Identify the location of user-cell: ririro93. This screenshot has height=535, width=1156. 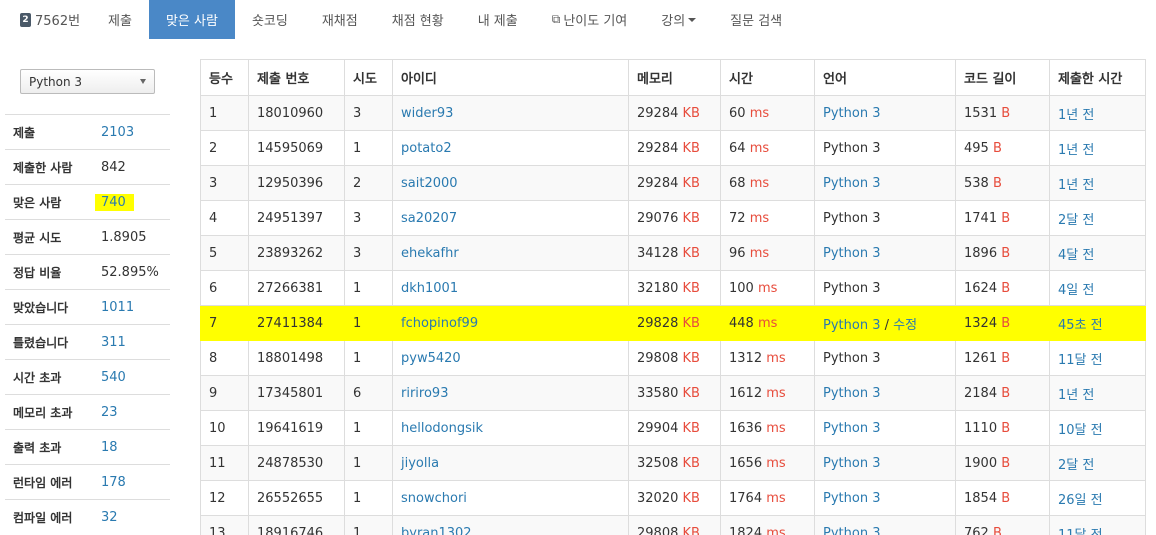
(510, 393).